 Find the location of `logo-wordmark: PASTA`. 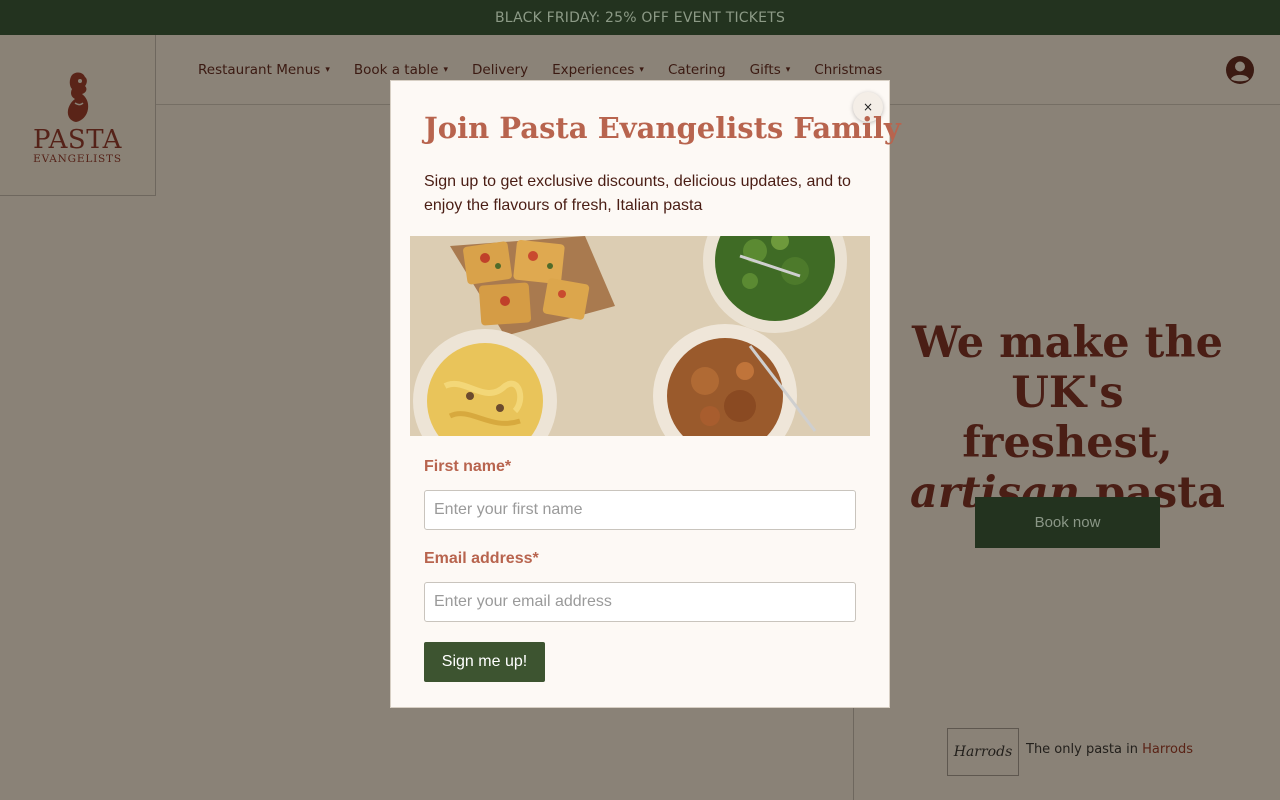

logo-wordmark: PASTA is located at coordinates (77, 140).